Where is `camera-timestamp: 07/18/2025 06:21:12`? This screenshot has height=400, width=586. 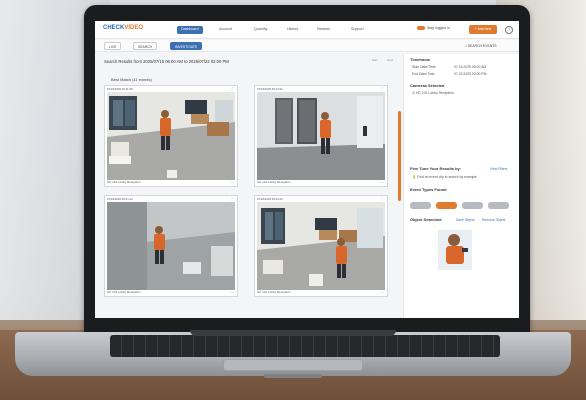
camera-timestamp: 07/18/2025 06:21:12 is located at coordinates (120, 199).